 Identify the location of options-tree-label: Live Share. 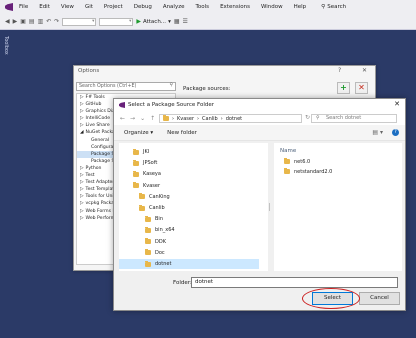
(97, 126).